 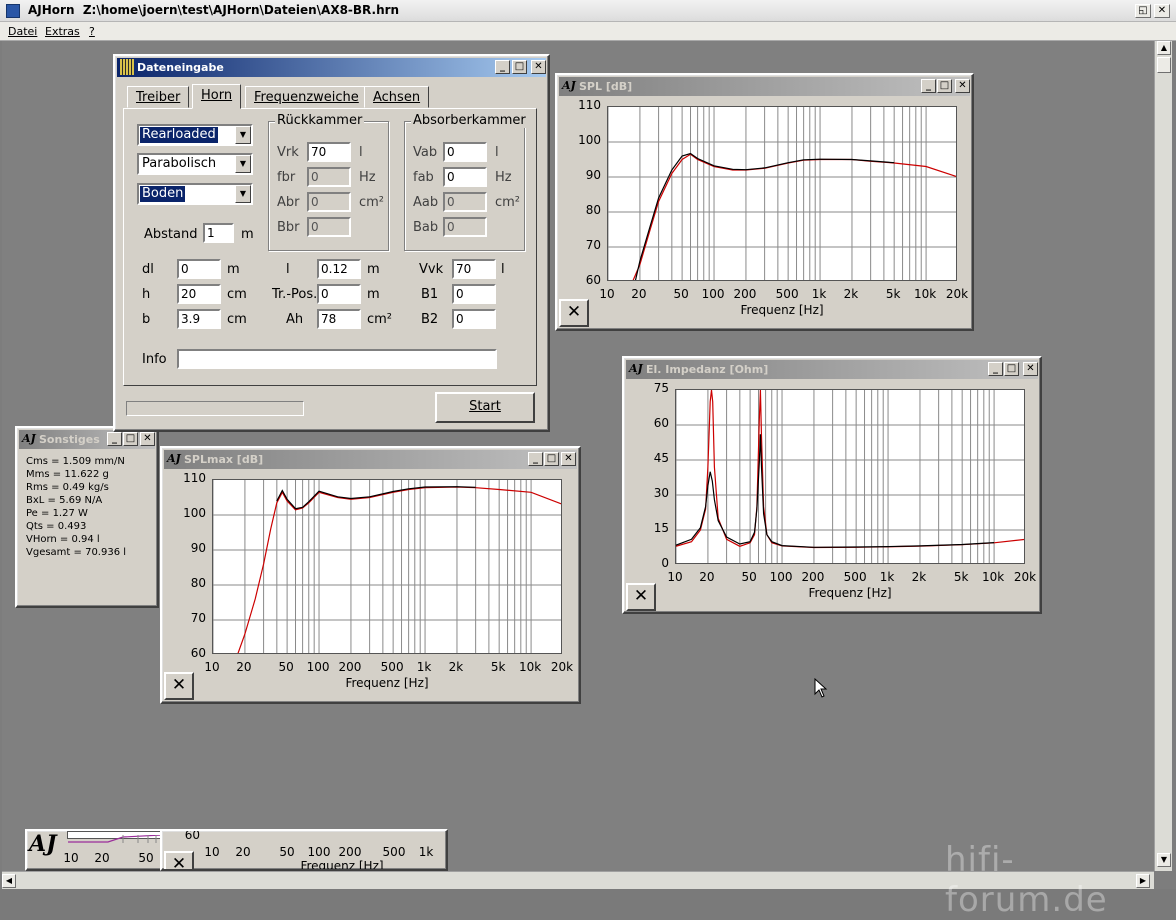 What do you see at coordinates (62, 31) in the screenshot?
I see `menu-extras: Extras` at bounding box center [62, 31].